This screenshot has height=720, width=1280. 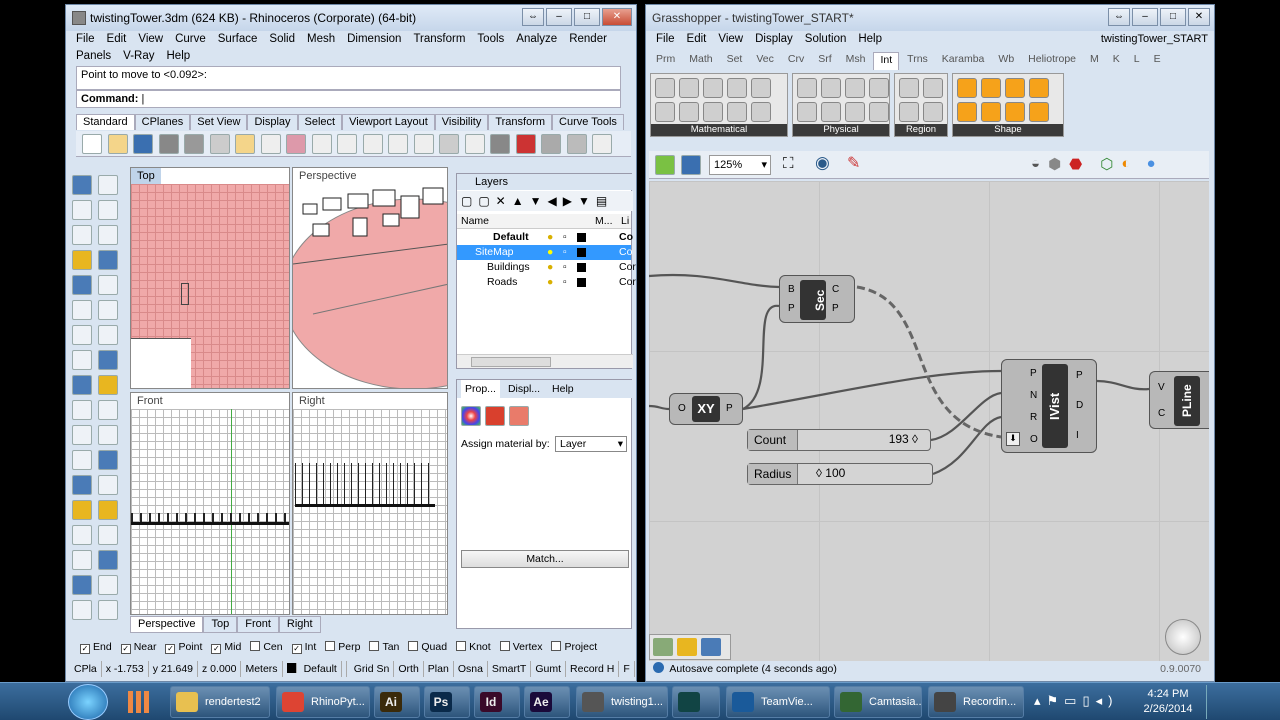 What do you see at coordinates (663, 647) in the screenshot?
I see `pencil-icon` at bounding box center [663, 647].